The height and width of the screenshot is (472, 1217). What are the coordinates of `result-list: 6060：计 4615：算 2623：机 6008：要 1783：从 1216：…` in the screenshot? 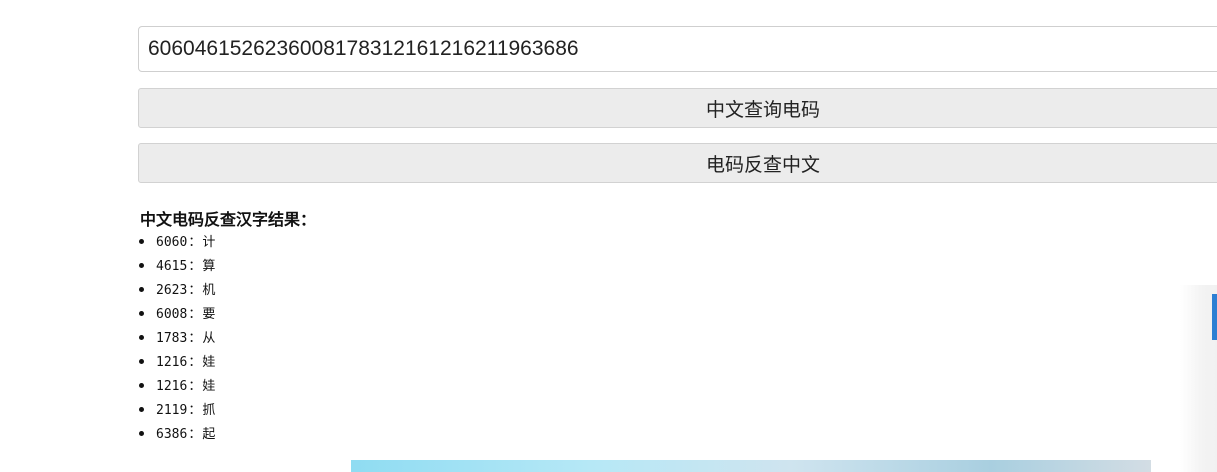 It's located at (176, 340).